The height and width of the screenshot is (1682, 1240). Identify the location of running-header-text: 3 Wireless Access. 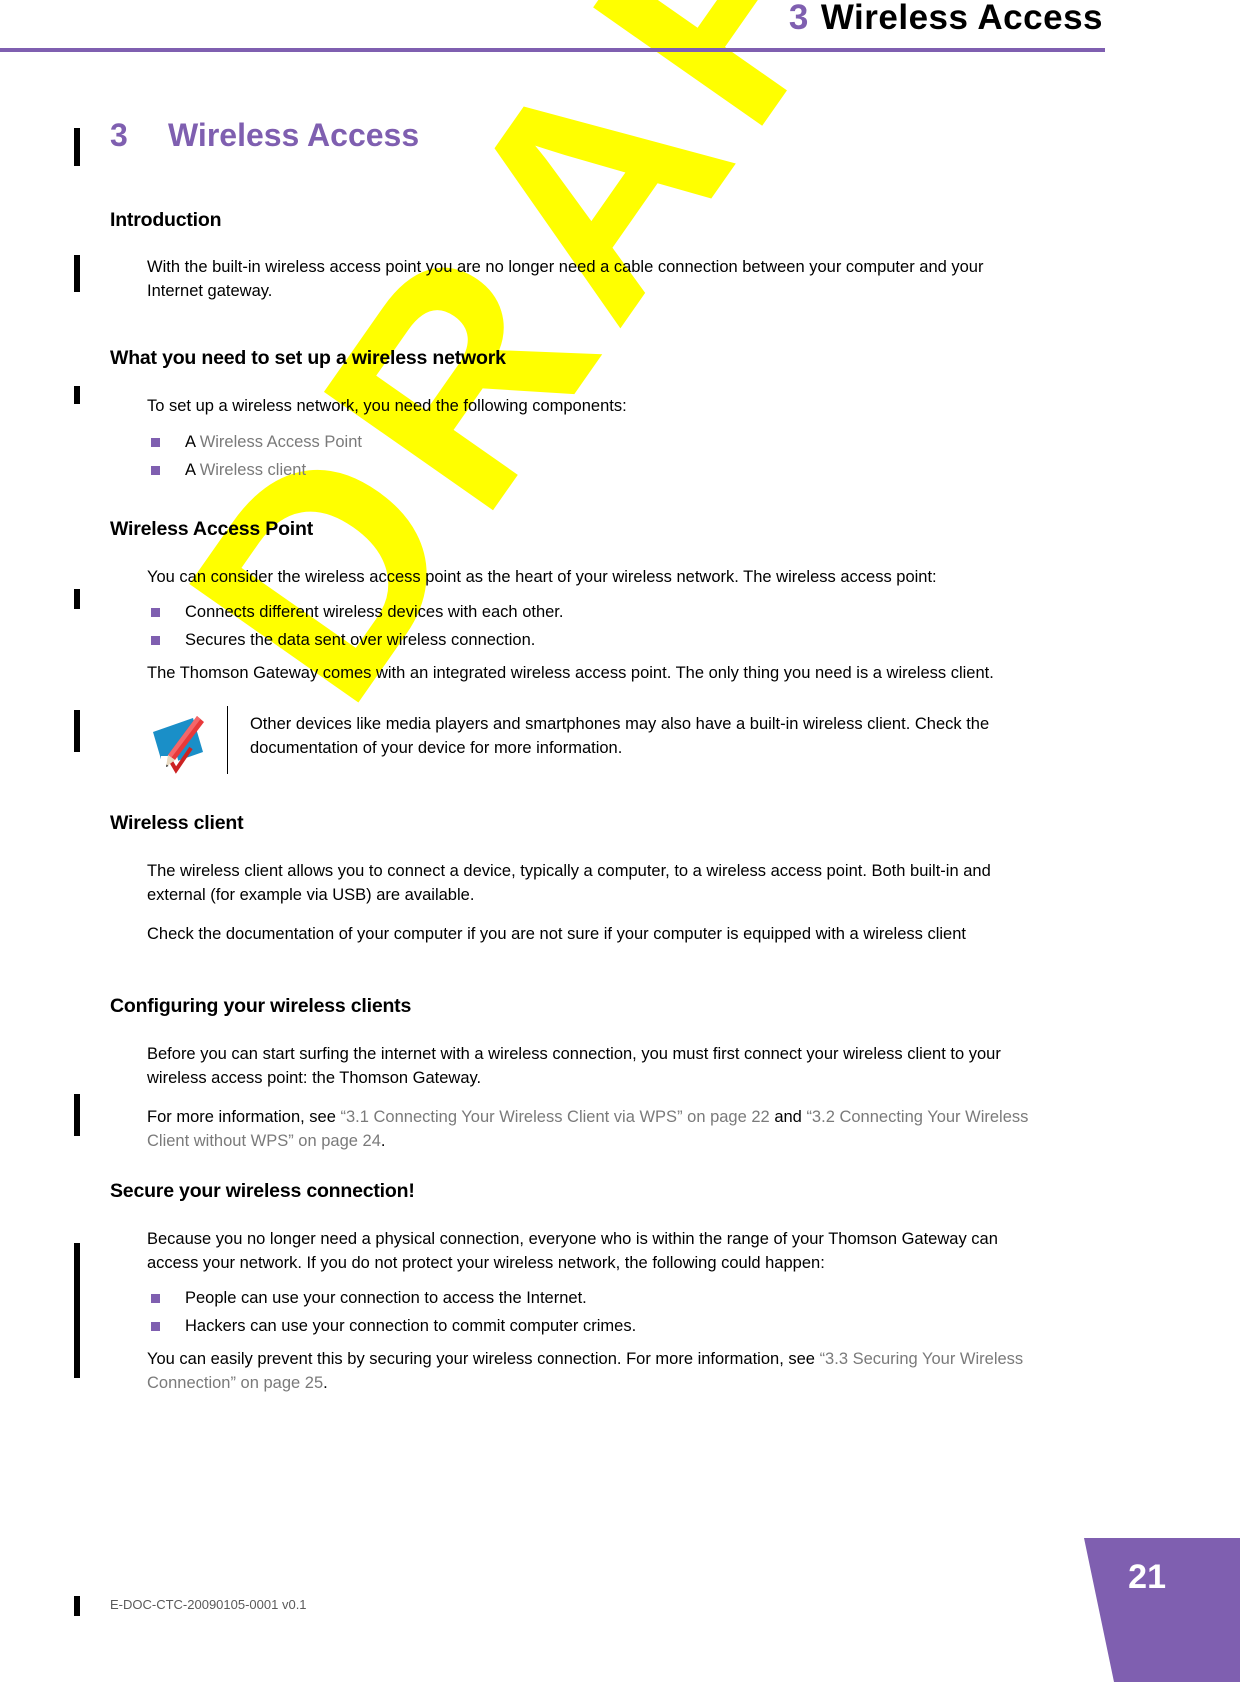
(946, 19).